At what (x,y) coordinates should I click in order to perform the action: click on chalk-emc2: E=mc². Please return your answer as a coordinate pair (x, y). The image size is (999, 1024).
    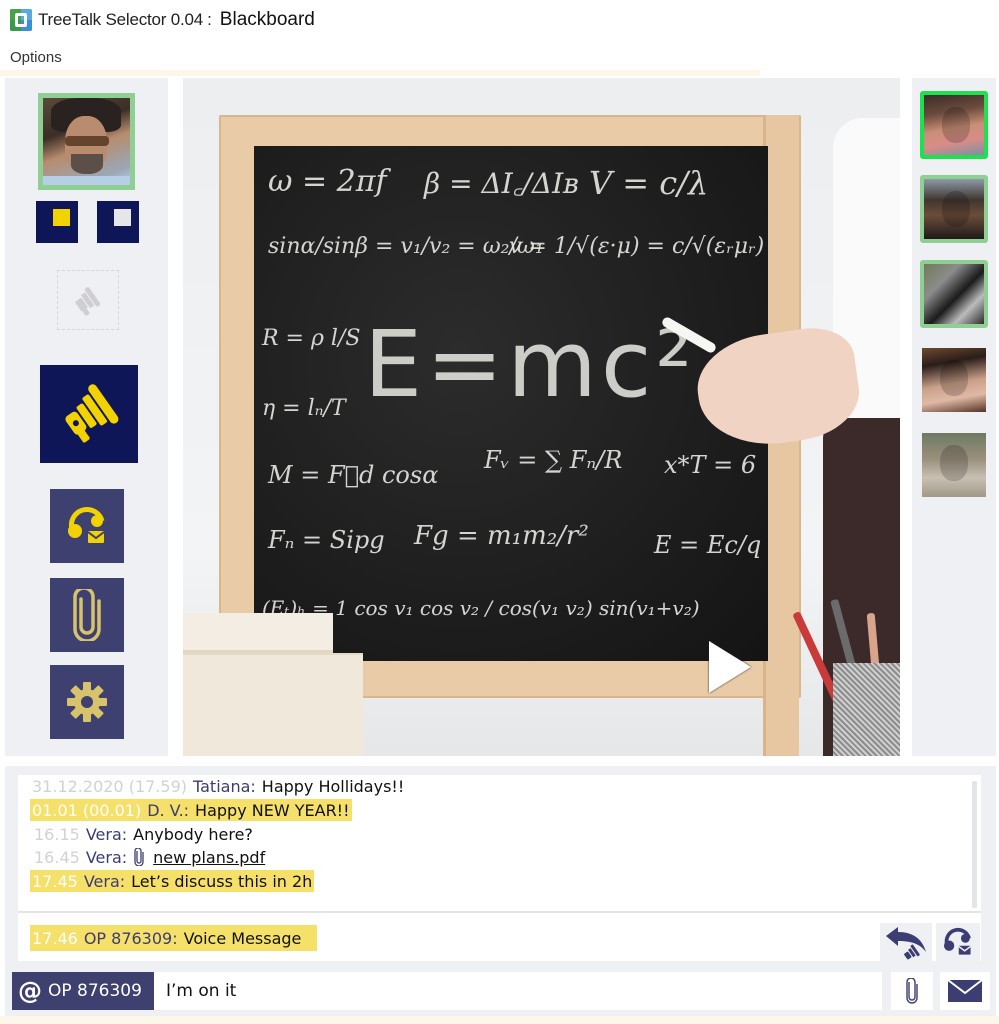
    Looking at the image, I should click on (530, 364).